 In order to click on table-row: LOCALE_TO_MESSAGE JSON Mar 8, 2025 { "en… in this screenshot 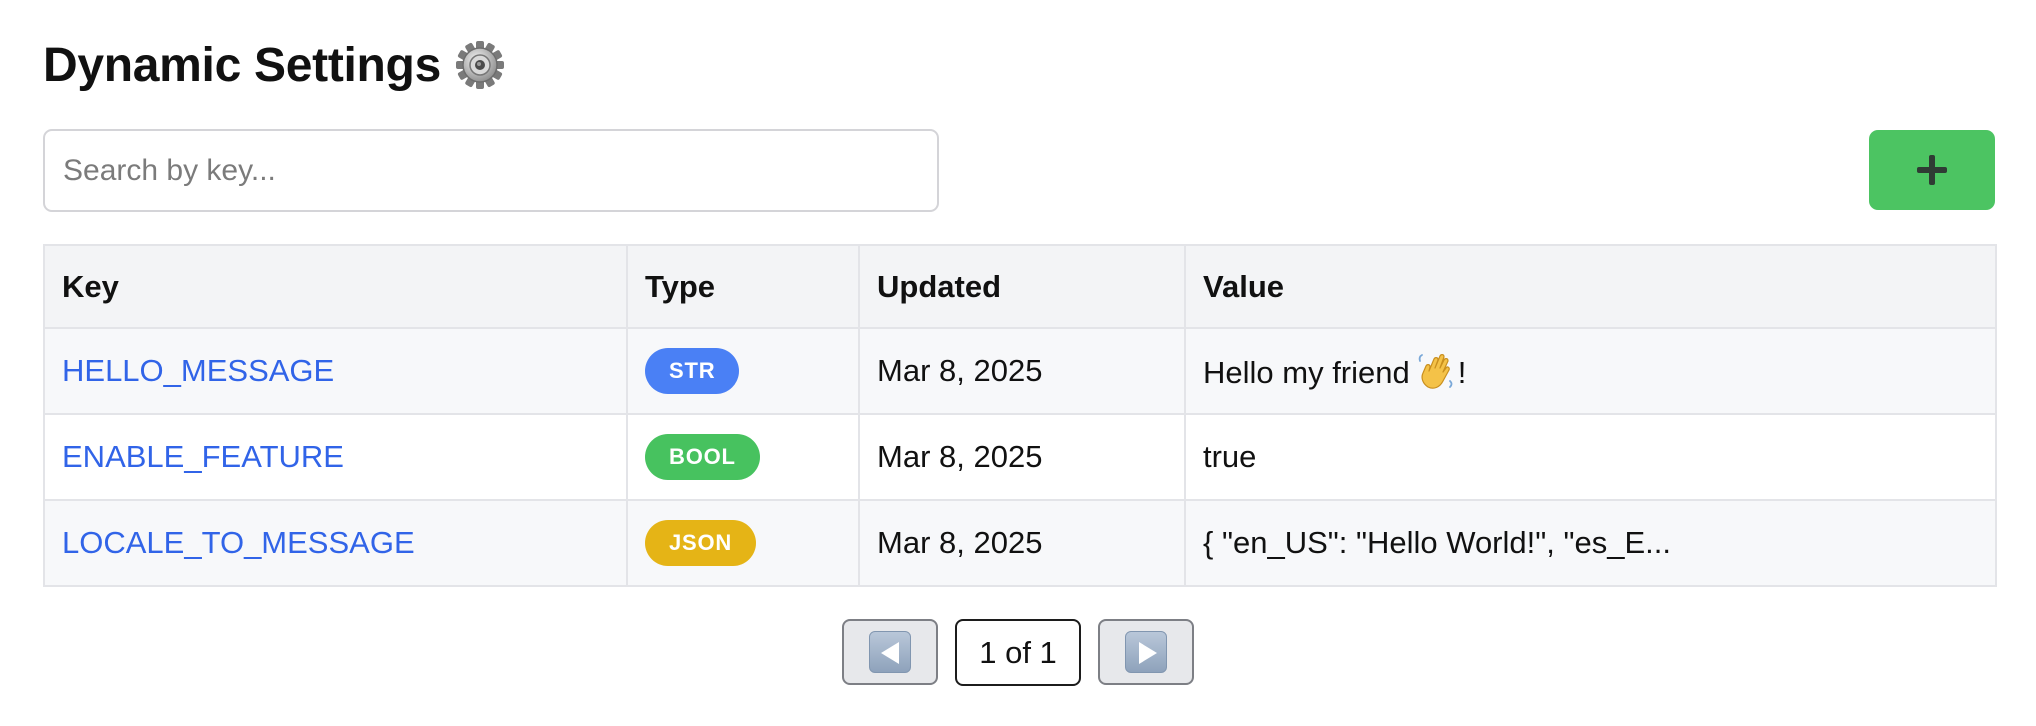, I will do `click(1020, 543)`.